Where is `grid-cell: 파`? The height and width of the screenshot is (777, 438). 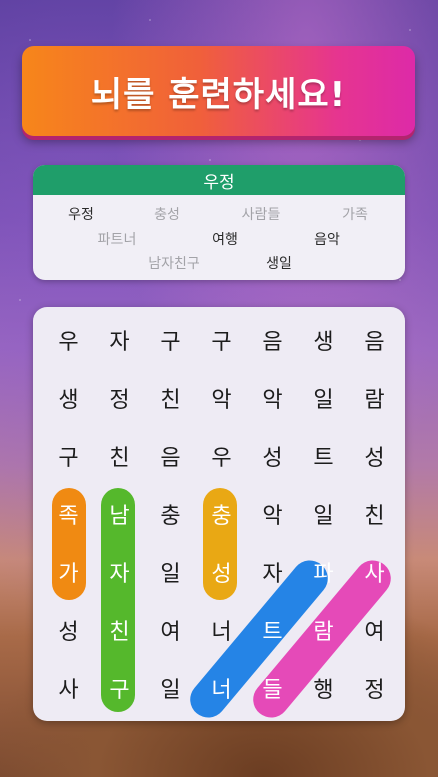
grid-cell: 파 is located at coordinates (323, 572).